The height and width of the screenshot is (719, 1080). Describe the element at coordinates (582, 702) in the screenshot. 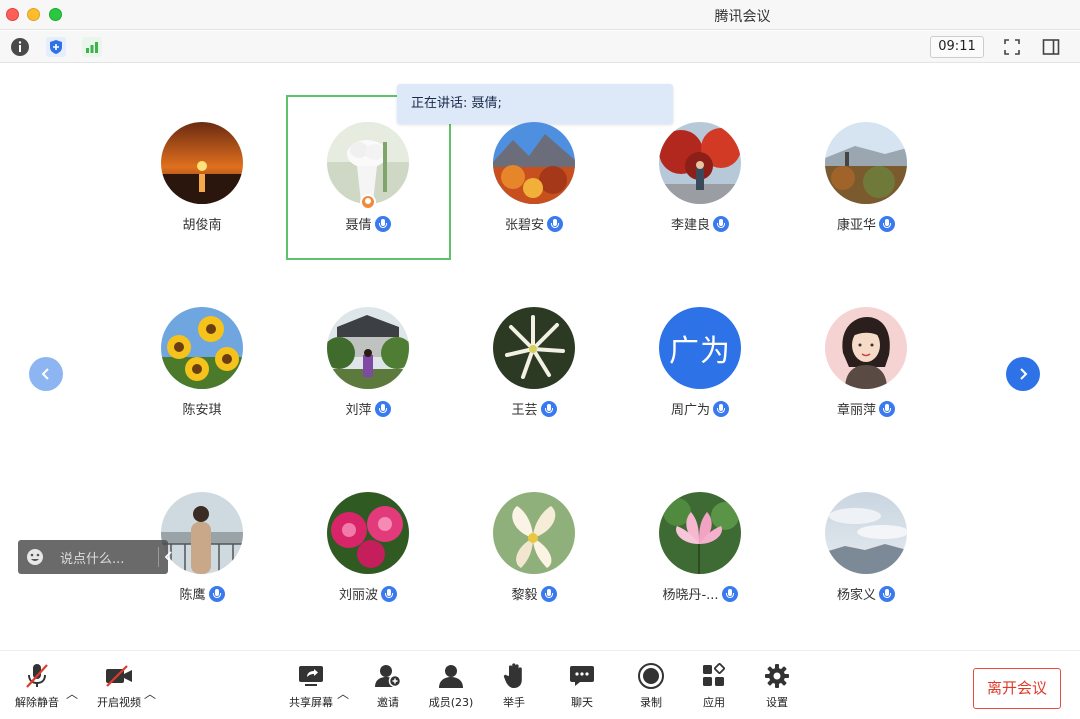

I see `chat-label: 聊天` at that location.